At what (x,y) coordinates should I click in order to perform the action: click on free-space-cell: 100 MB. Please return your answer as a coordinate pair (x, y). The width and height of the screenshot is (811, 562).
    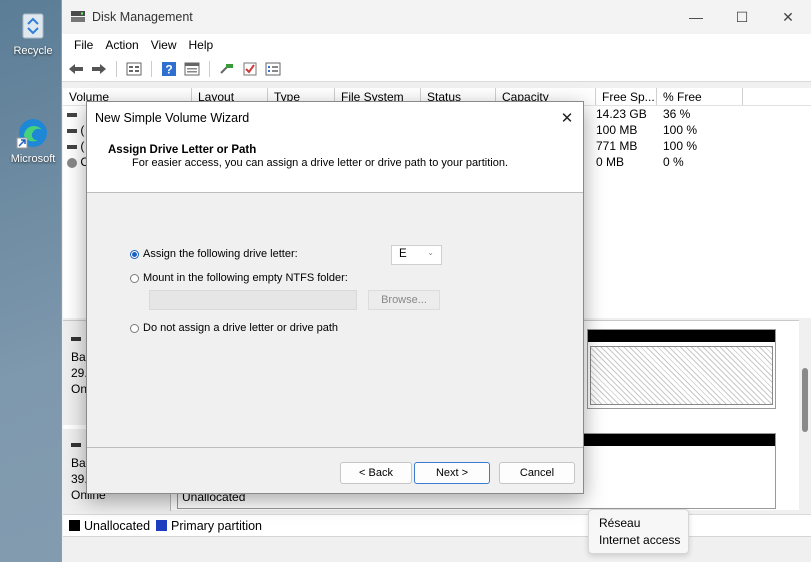
    Looking at the image, I should click on (617, 130).